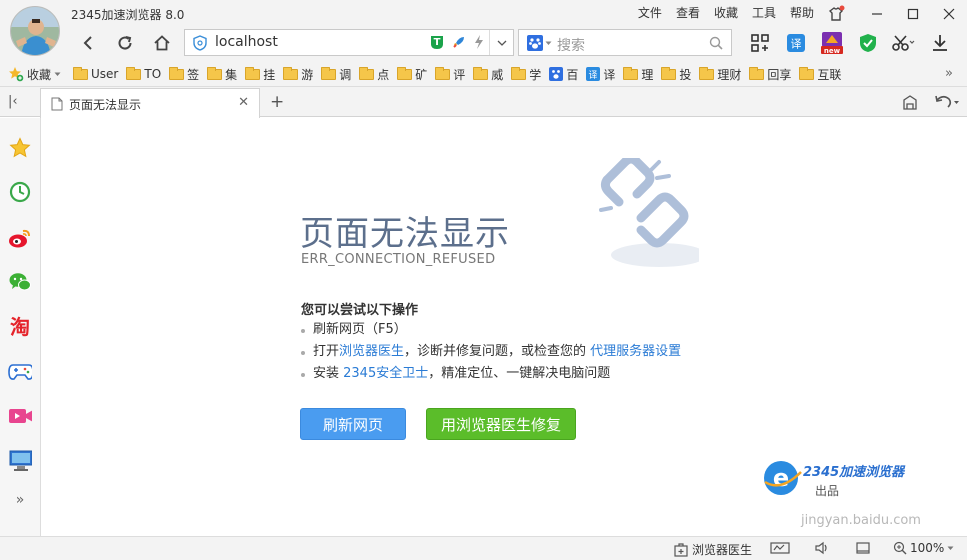  Describe the element at coordinates (450, 74) in the screenshot. I see `bookmark-item: 评` at that location.